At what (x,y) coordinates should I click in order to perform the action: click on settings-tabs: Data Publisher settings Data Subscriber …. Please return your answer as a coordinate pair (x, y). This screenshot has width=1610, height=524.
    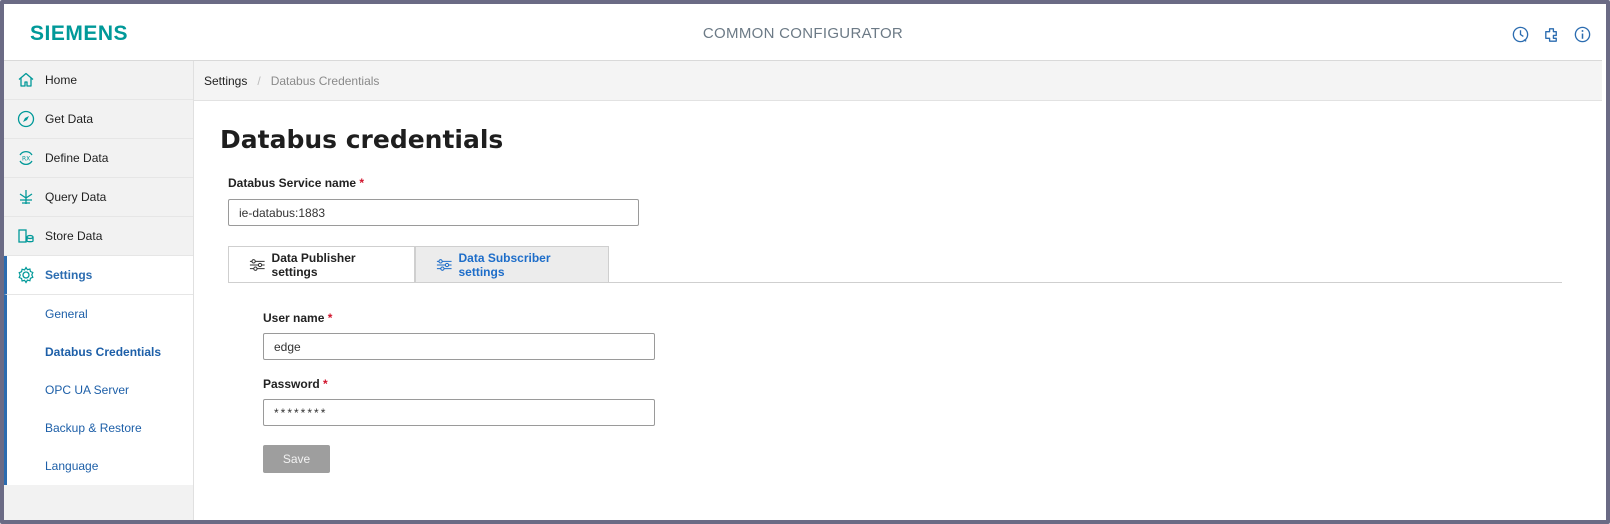
    Looking at the image, I should click on (418, 264).